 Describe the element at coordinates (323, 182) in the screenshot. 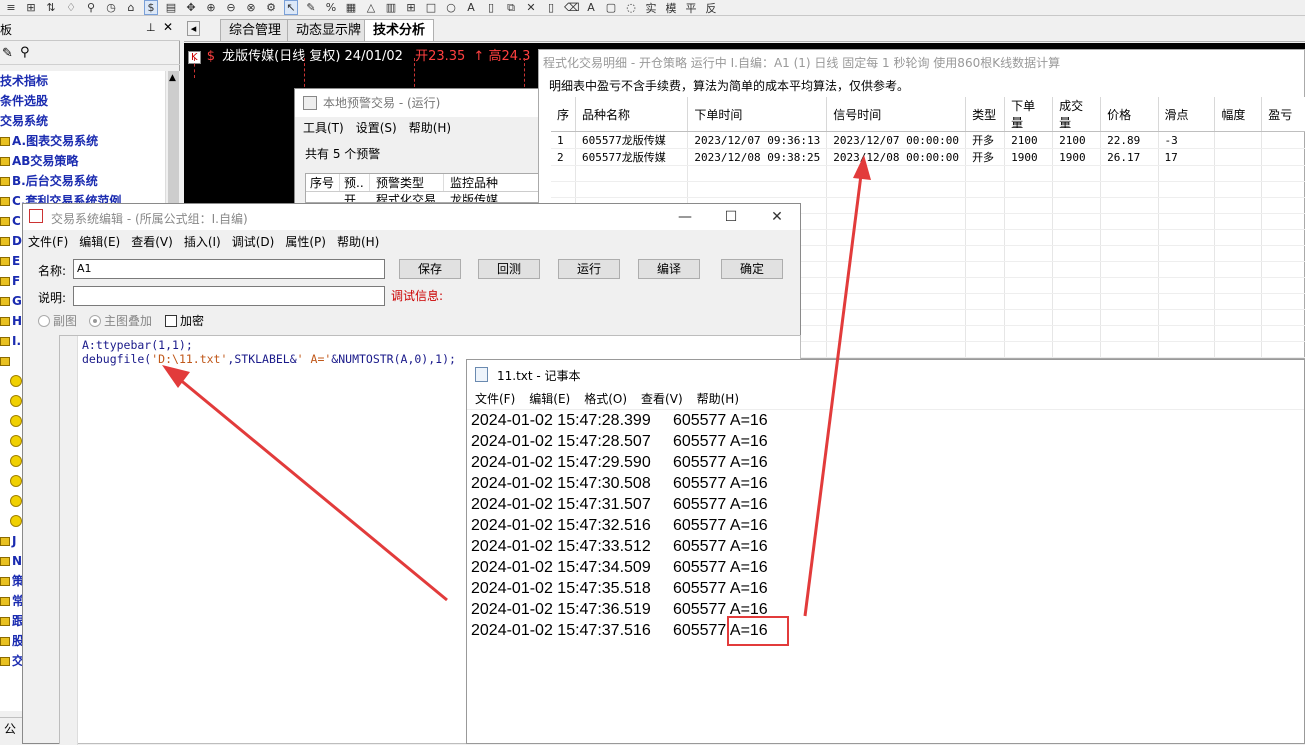

I see `column-header: 序号` at that location.